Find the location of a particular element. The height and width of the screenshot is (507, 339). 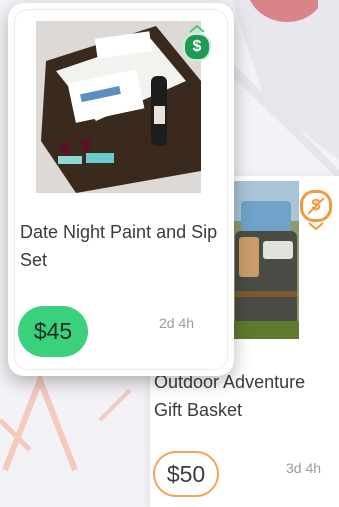

product-image is located at coordinates (266, 260).